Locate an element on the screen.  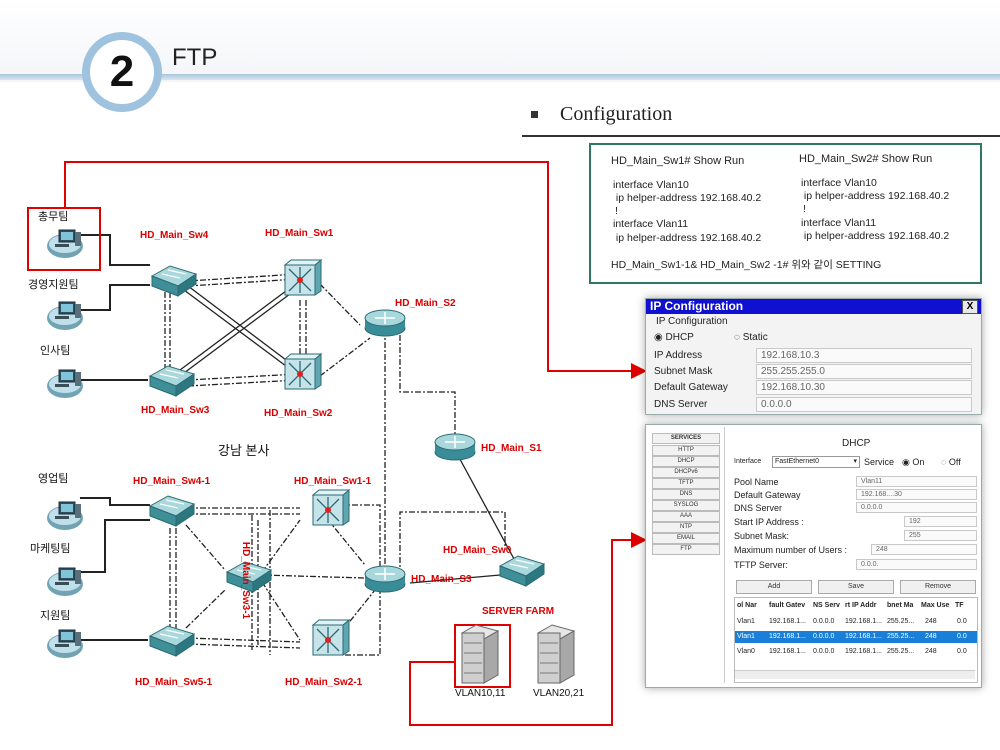
service-item: DHCPv6 is located at coordinates (686, 472).